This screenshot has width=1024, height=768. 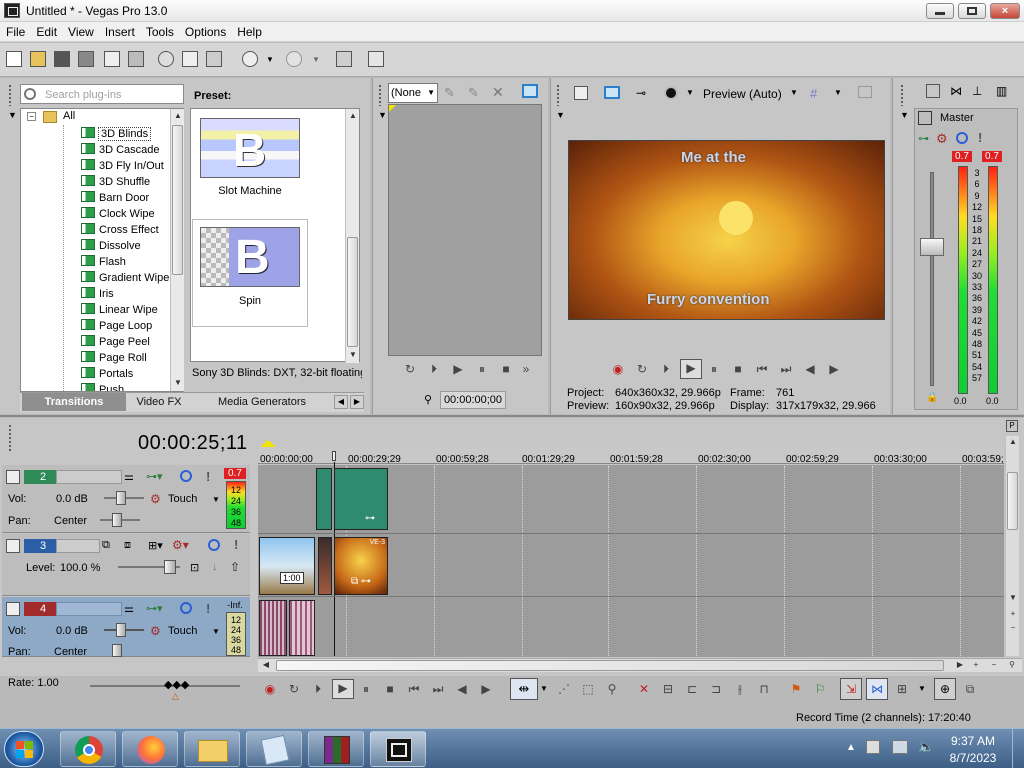 I want to click on maximize-button, so click(x=972, y=11).